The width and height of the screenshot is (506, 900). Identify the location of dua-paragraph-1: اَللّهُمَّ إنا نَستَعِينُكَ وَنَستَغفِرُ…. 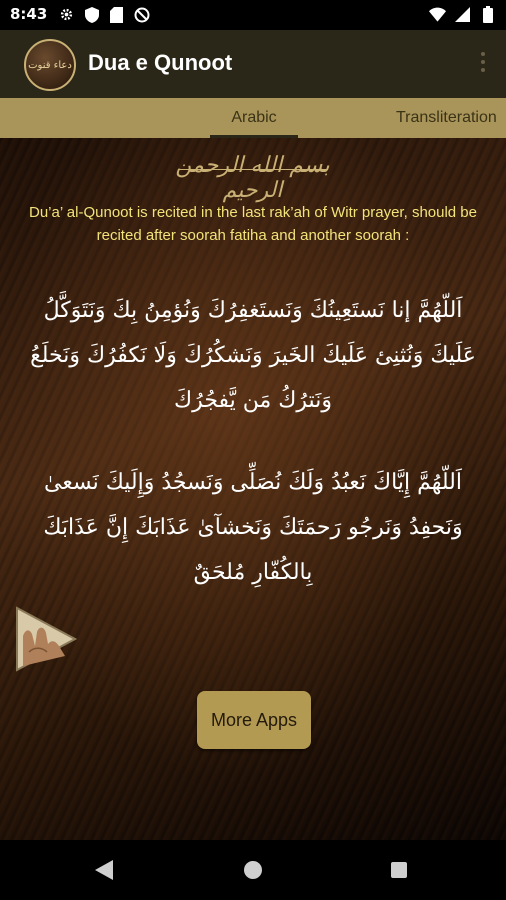
(253, 355).